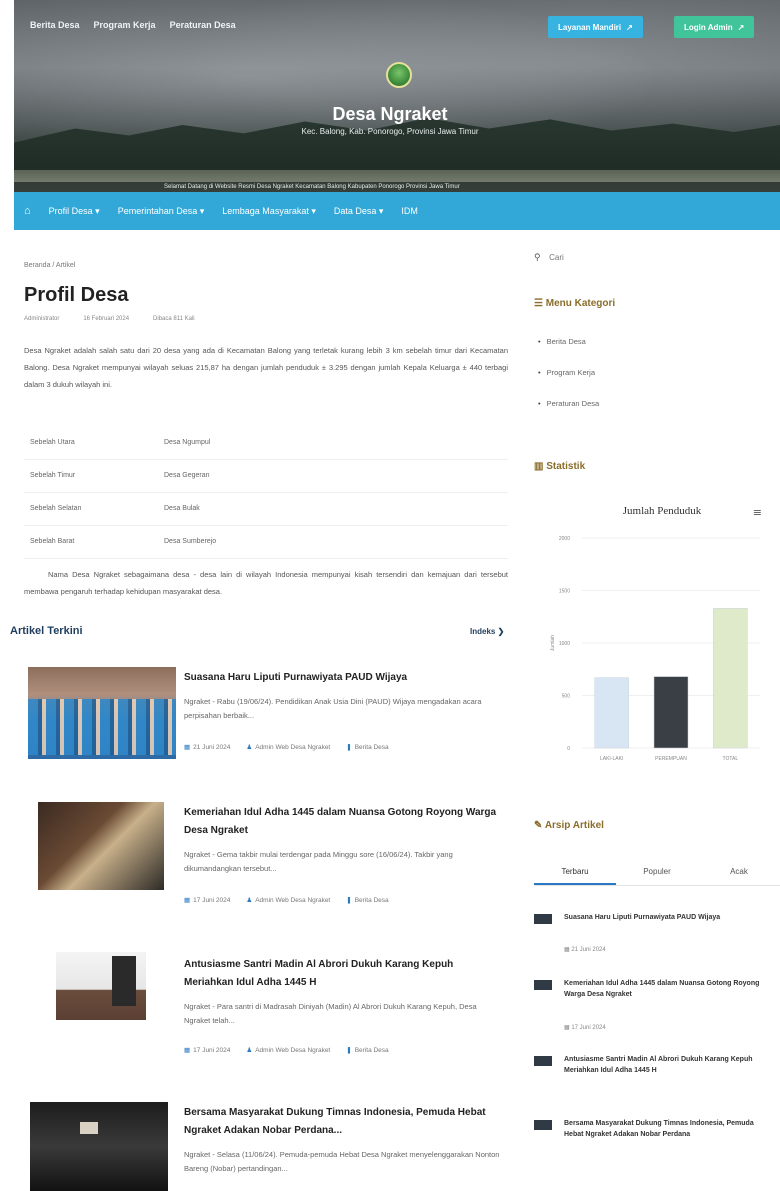 The height and width of the screenshot is (1191, 780). What do you see at coordinates (409, 211) in the screenshot?
I see `nav-idm: IDM` at bounding box center [409, 211].